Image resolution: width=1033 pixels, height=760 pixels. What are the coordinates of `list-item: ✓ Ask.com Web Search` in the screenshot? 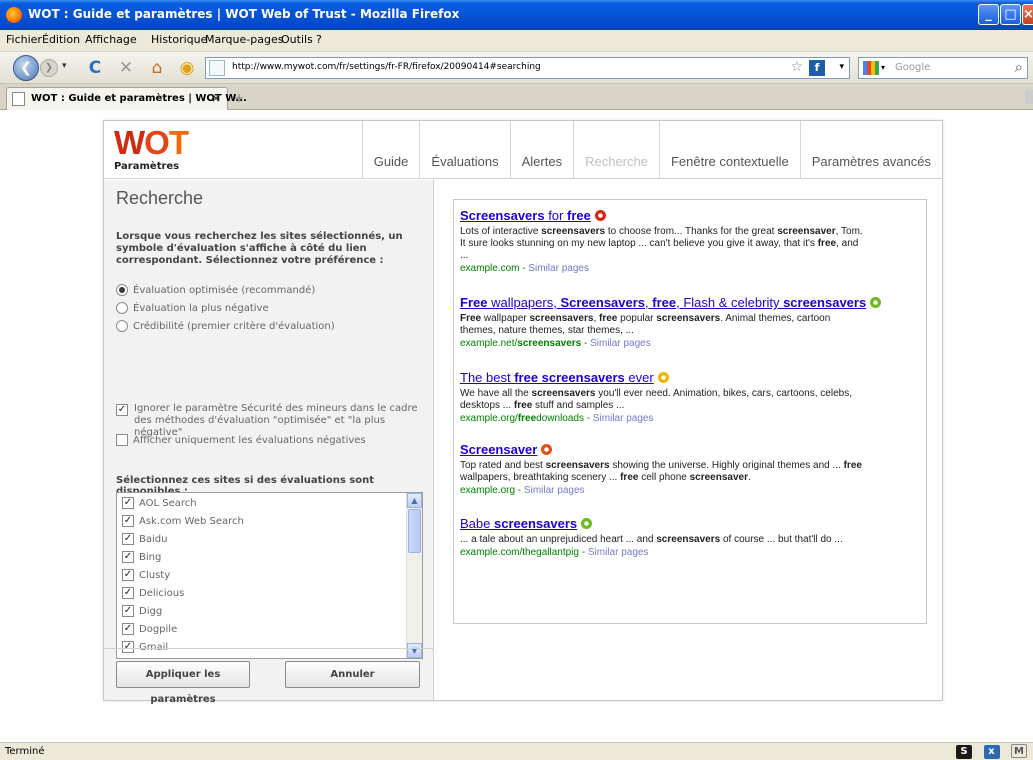 It's located at (183, 521).